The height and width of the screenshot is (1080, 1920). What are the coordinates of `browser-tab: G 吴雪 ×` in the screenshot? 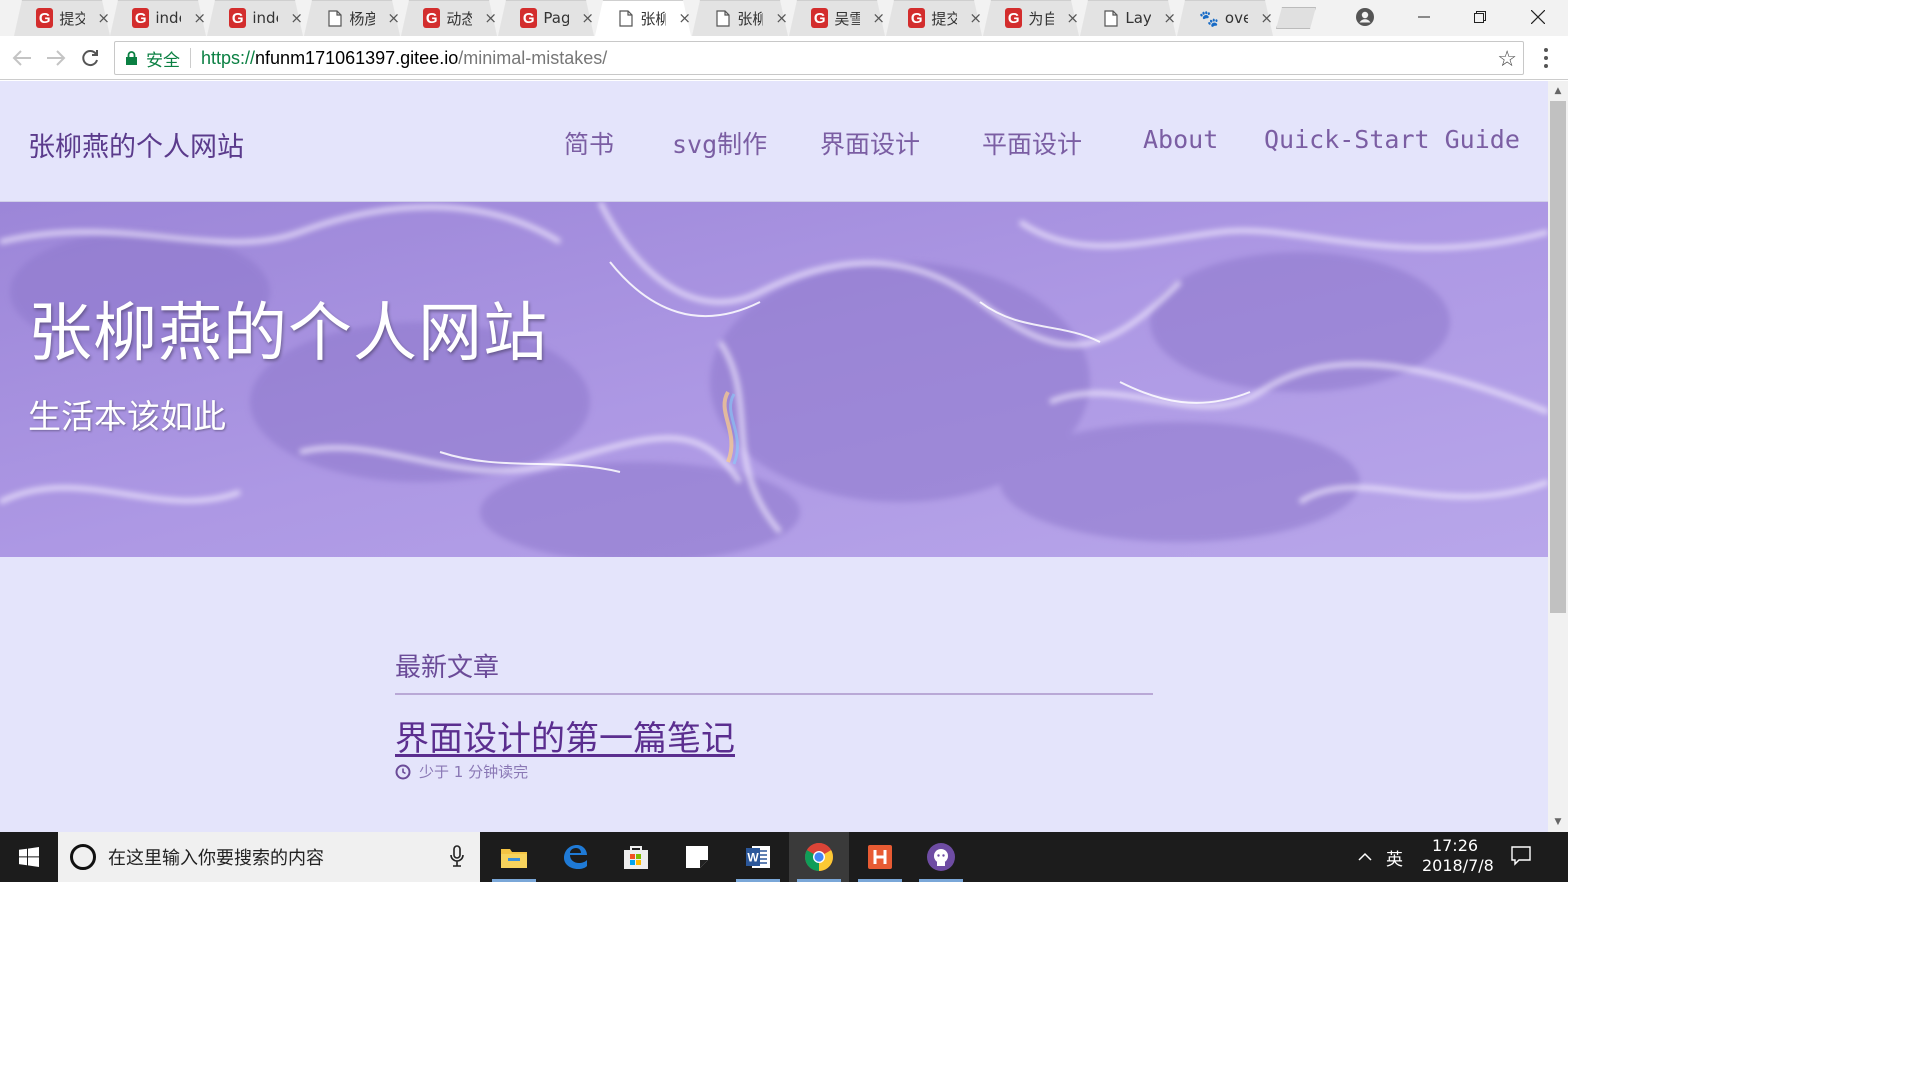 It's located at (837, 18).